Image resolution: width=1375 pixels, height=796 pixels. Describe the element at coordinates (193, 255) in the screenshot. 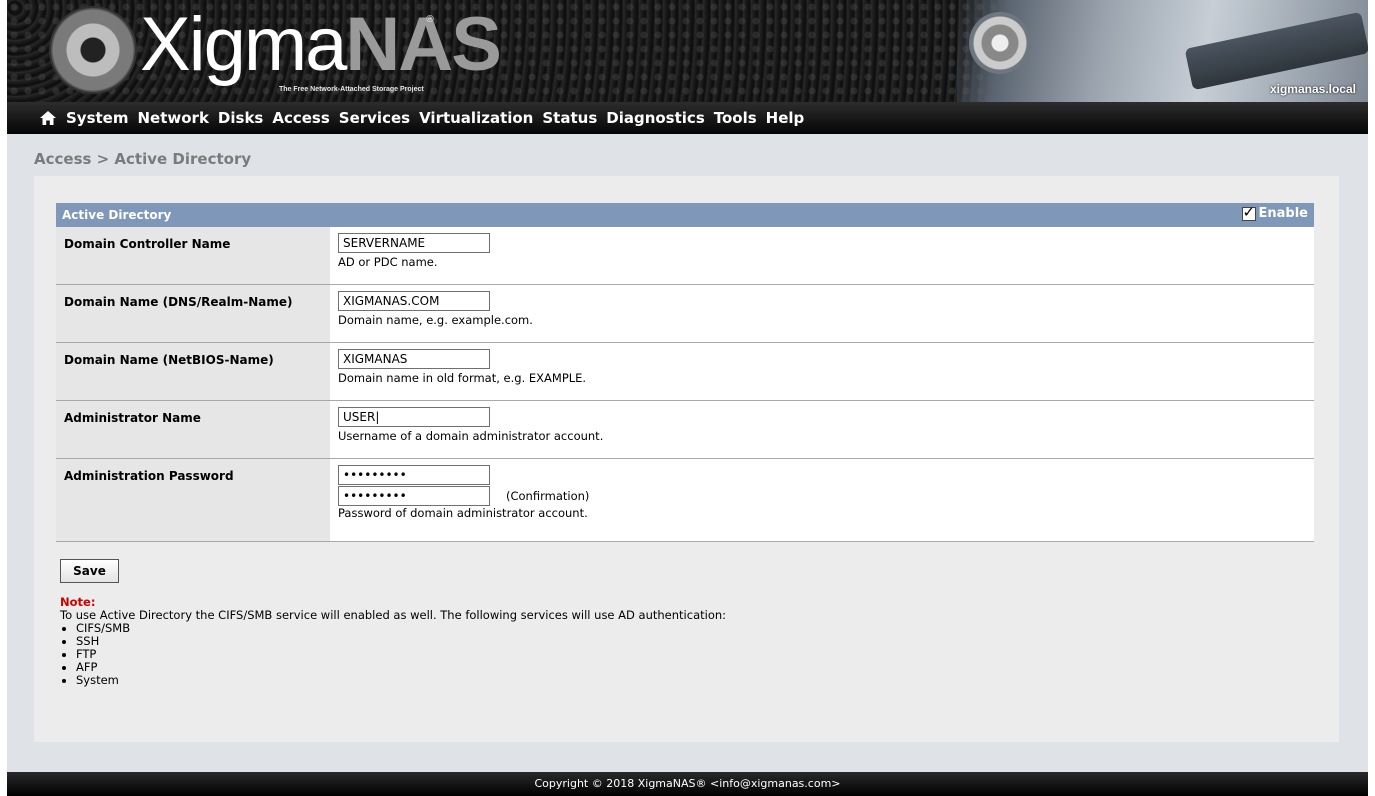

I see `dc-name-label: Domain Controller Name` at that location.